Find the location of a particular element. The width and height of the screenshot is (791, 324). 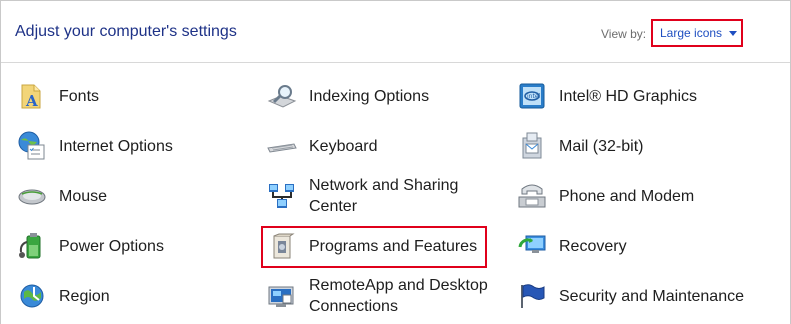

intel-hd-graphics-icon: intel is located at coordinates (532, 96).